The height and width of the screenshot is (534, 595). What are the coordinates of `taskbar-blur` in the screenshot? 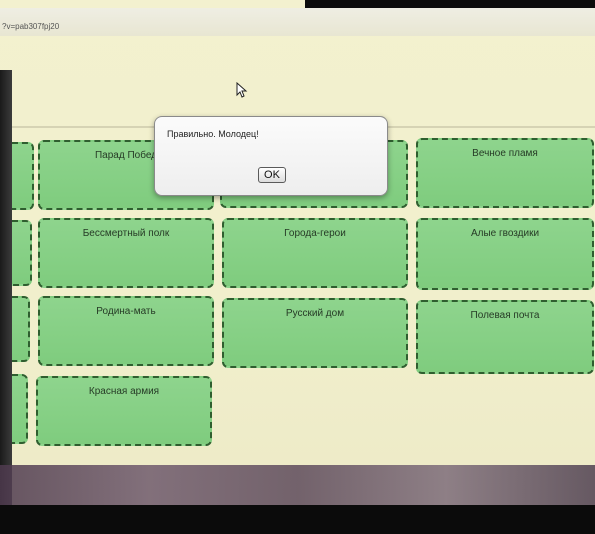 It's located at (297, 485).